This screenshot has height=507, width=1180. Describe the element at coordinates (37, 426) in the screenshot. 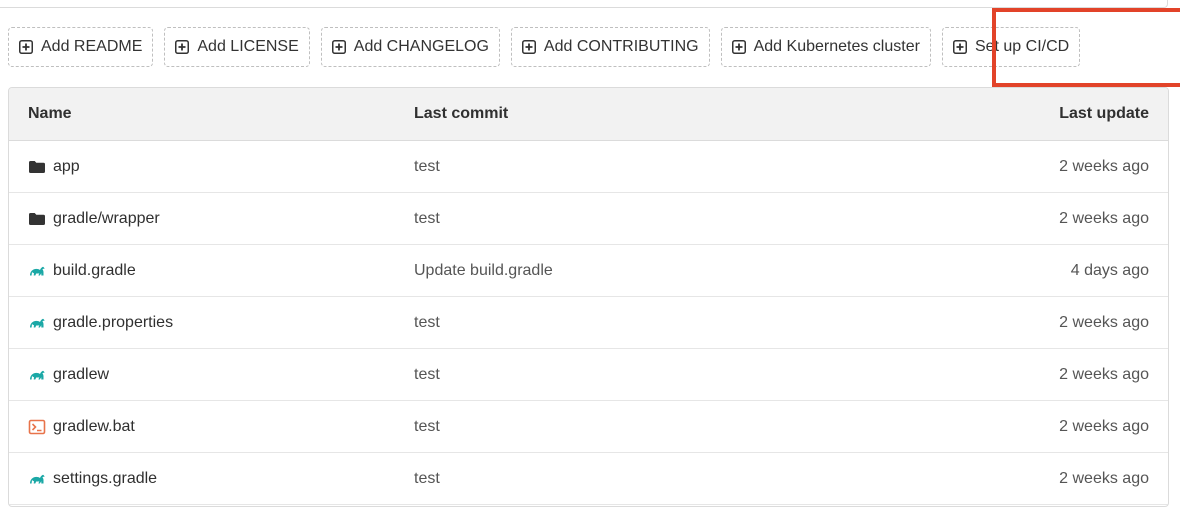

I see `terminal-icon` at that location.